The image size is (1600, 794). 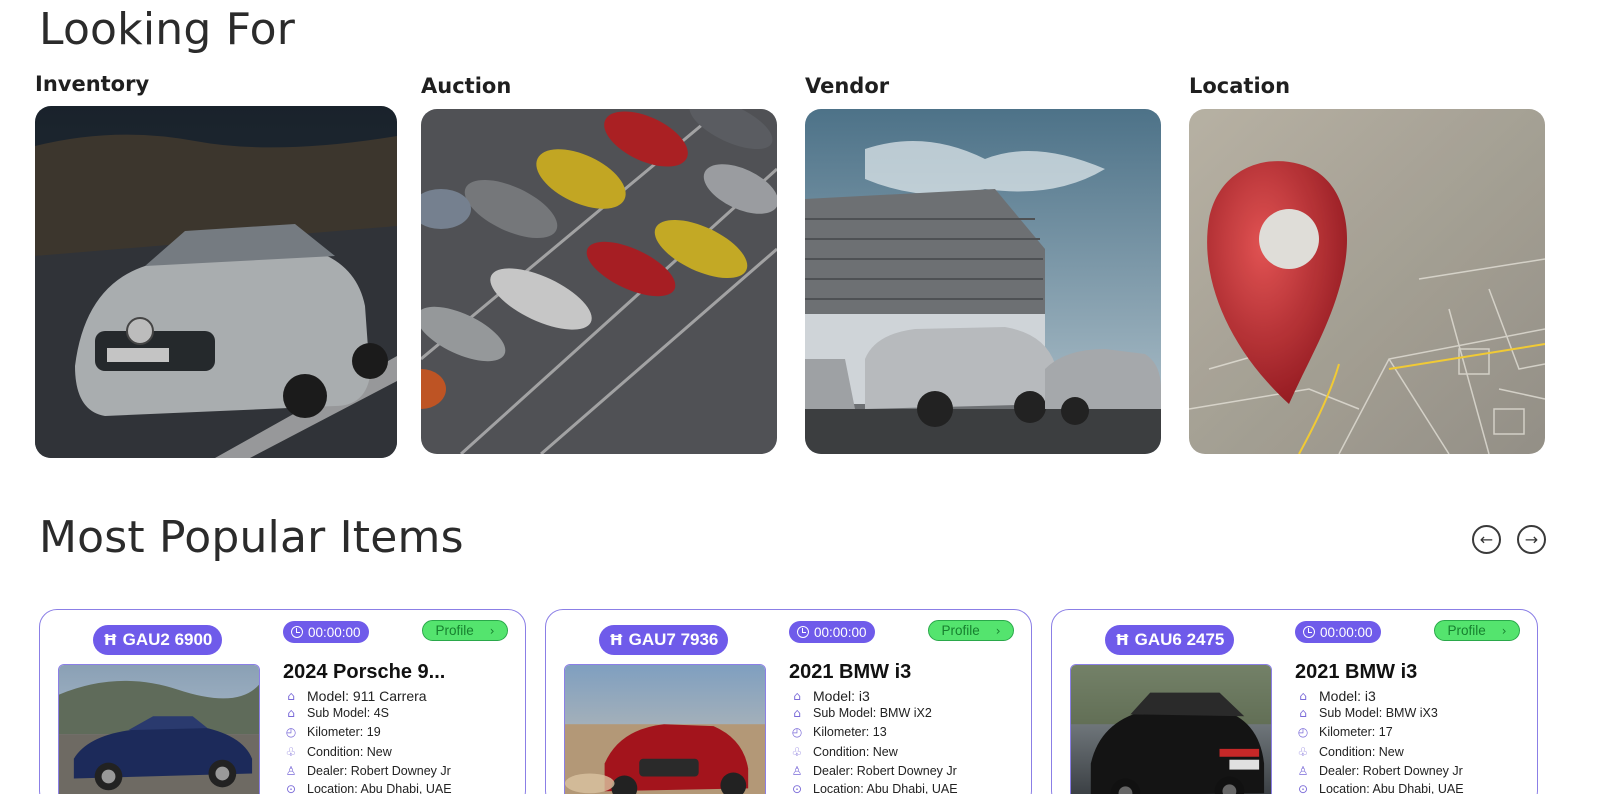 I want to click on looking-for-title: Looking For, so click(x=167, y=29).